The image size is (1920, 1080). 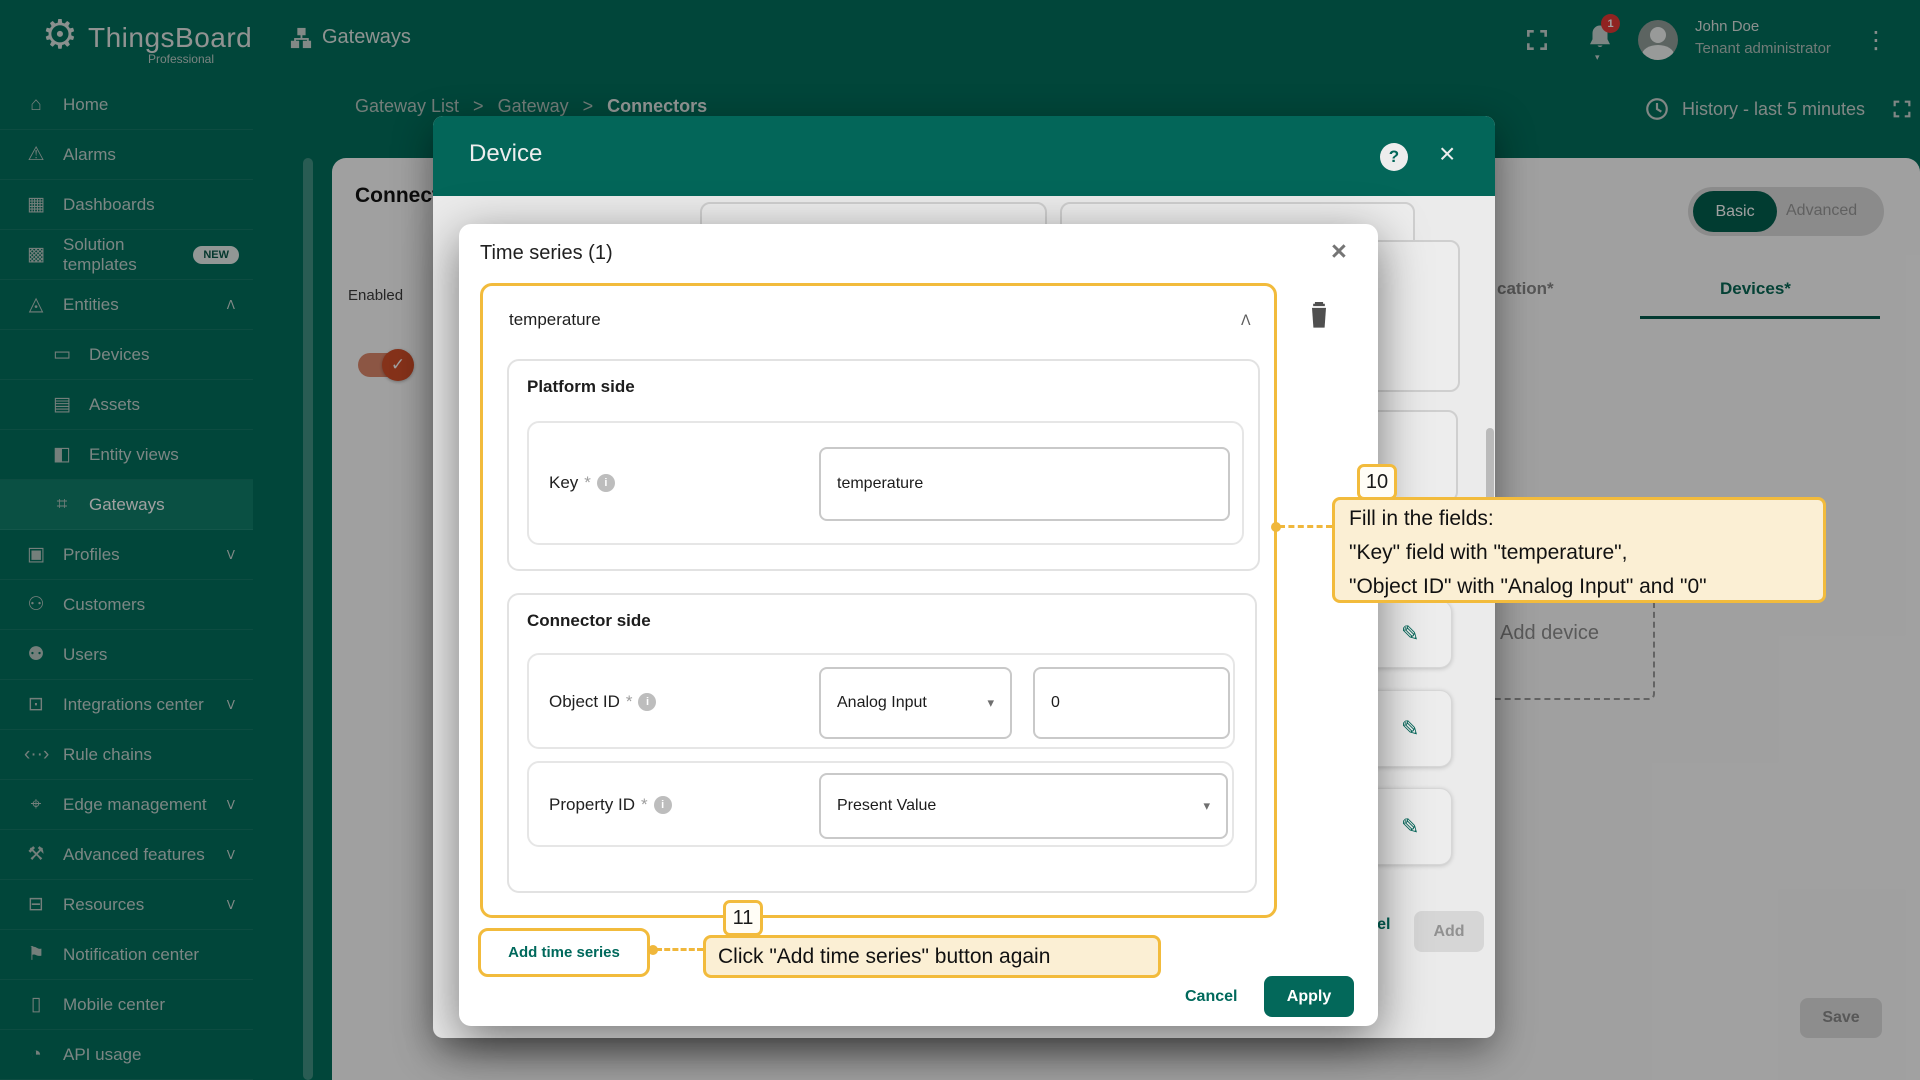 I want to click on key-input-value: temperature, so click(x=880, y=483).